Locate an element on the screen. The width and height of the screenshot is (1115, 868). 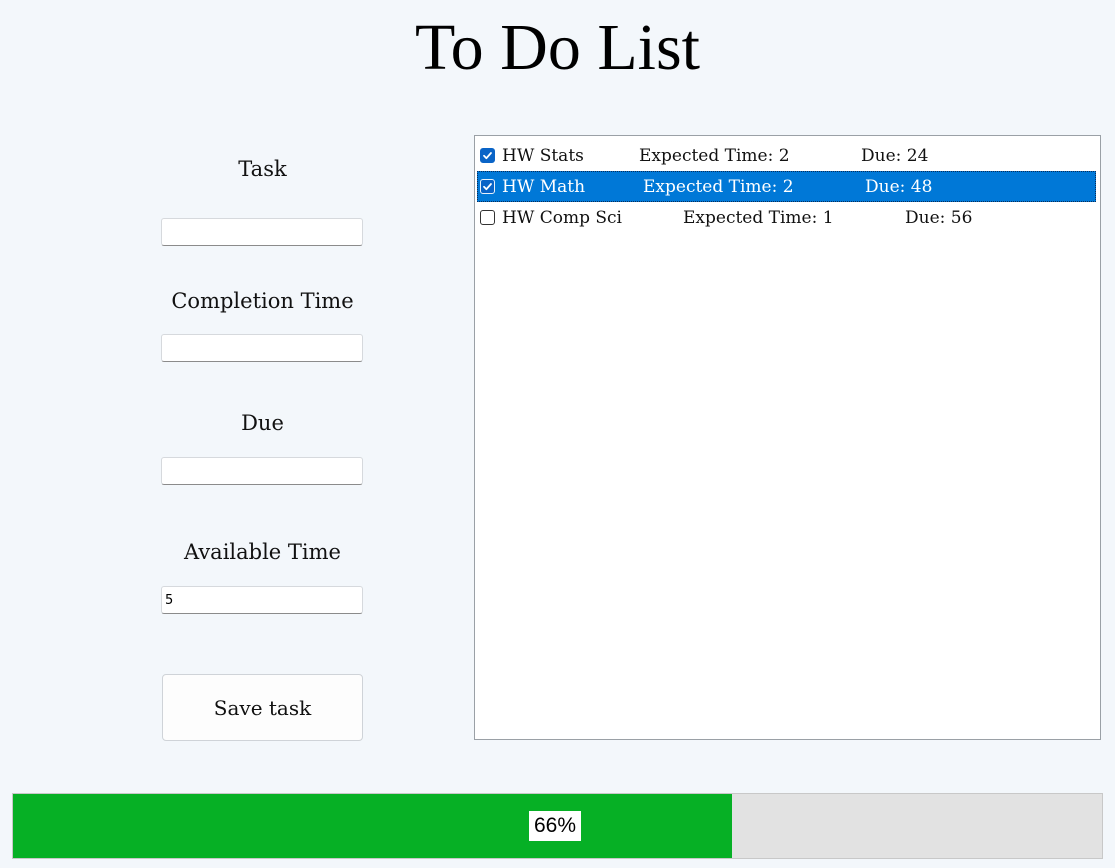
task-list-item: HW Stats Expected Time: 2 Due: 24 is located at coordinates (787, 155).